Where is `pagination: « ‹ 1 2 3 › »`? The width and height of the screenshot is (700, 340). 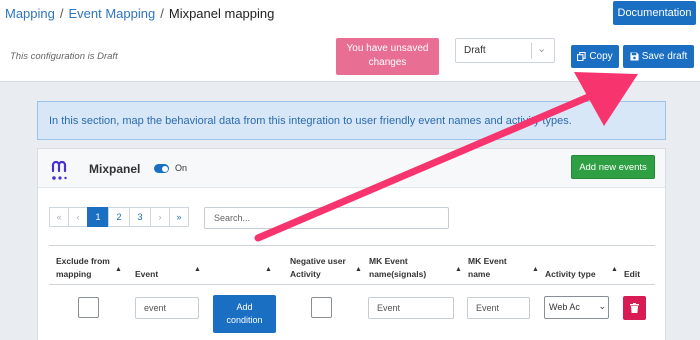 pagination: « ‹ 1 2 3 › » is located at coordinates (119, 217).